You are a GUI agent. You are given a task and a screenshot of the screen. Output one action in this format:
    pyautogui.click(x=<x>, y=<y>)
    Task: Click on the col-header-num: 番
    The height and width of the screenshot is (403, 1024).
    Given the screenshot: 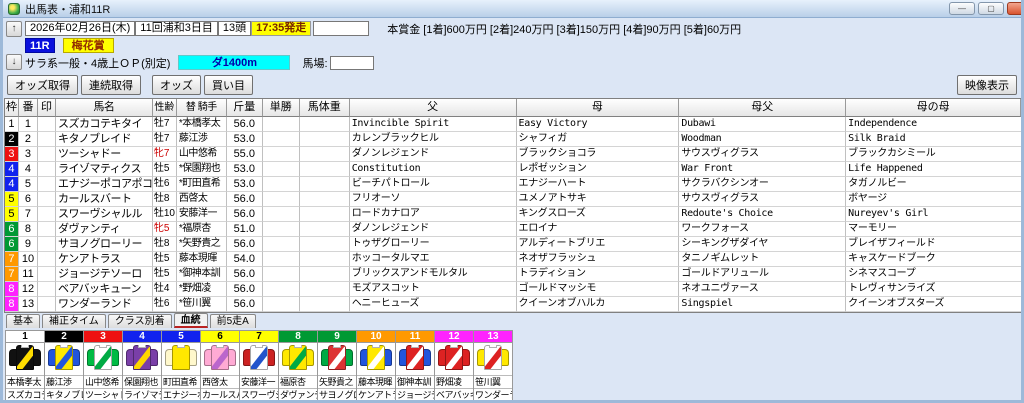 What is the action you would take?
    pyautogui.click(x=28, y=108)
    